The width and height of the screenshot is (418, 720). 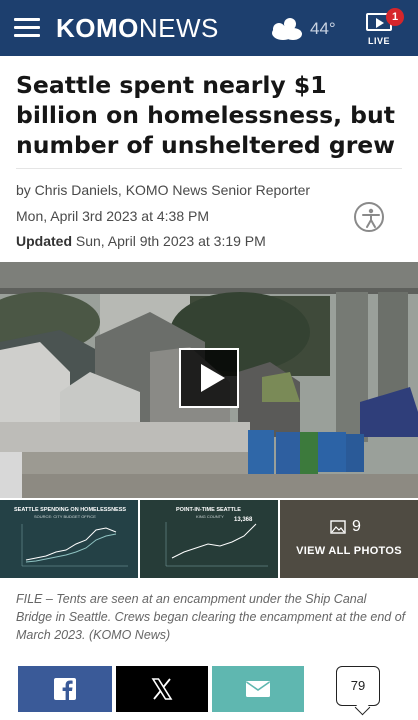 What do you see at coordinates (378, 41) in the screenshot?
I see `live-label: LIVE` at bounding box center [378, 41].